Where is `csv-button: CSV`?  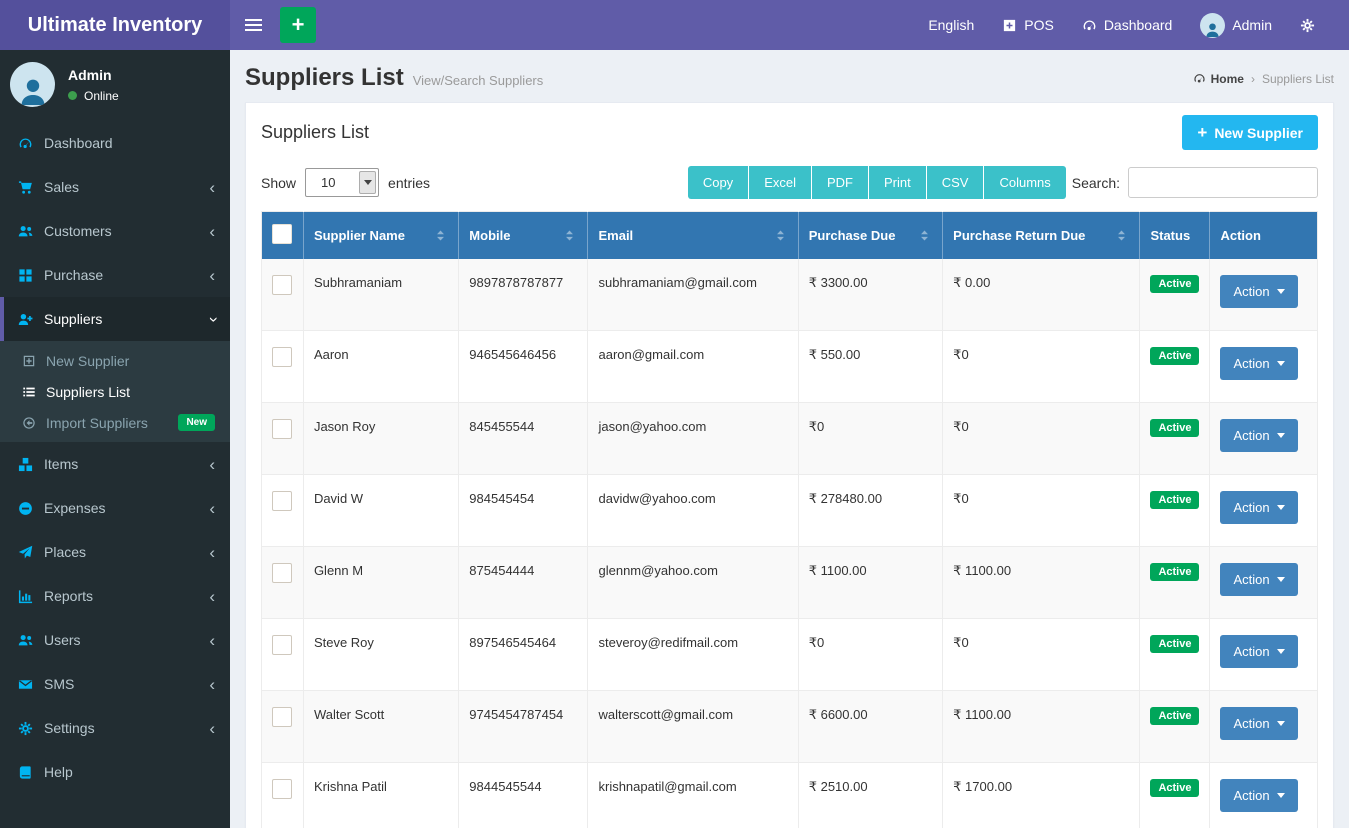 csv-button: CSV is located at coordinates (954, 182).